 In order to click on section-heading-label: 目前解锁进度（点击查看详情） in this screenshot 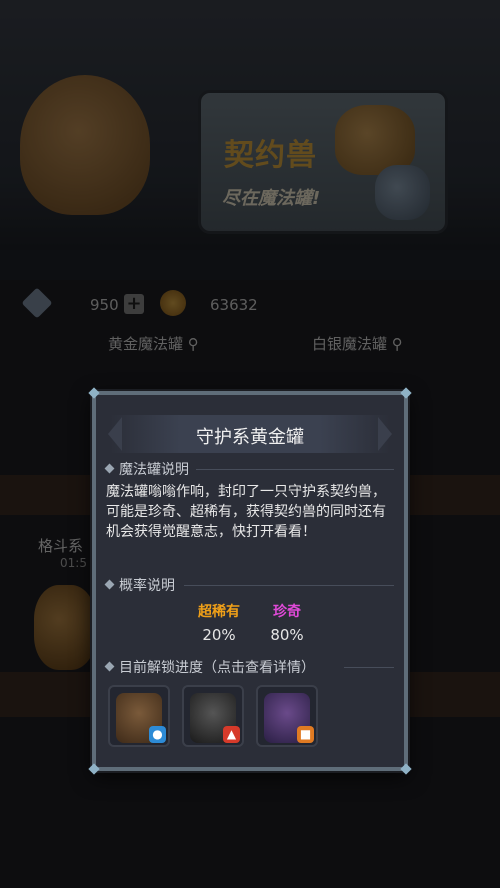, I will do `click(217, 668)`.